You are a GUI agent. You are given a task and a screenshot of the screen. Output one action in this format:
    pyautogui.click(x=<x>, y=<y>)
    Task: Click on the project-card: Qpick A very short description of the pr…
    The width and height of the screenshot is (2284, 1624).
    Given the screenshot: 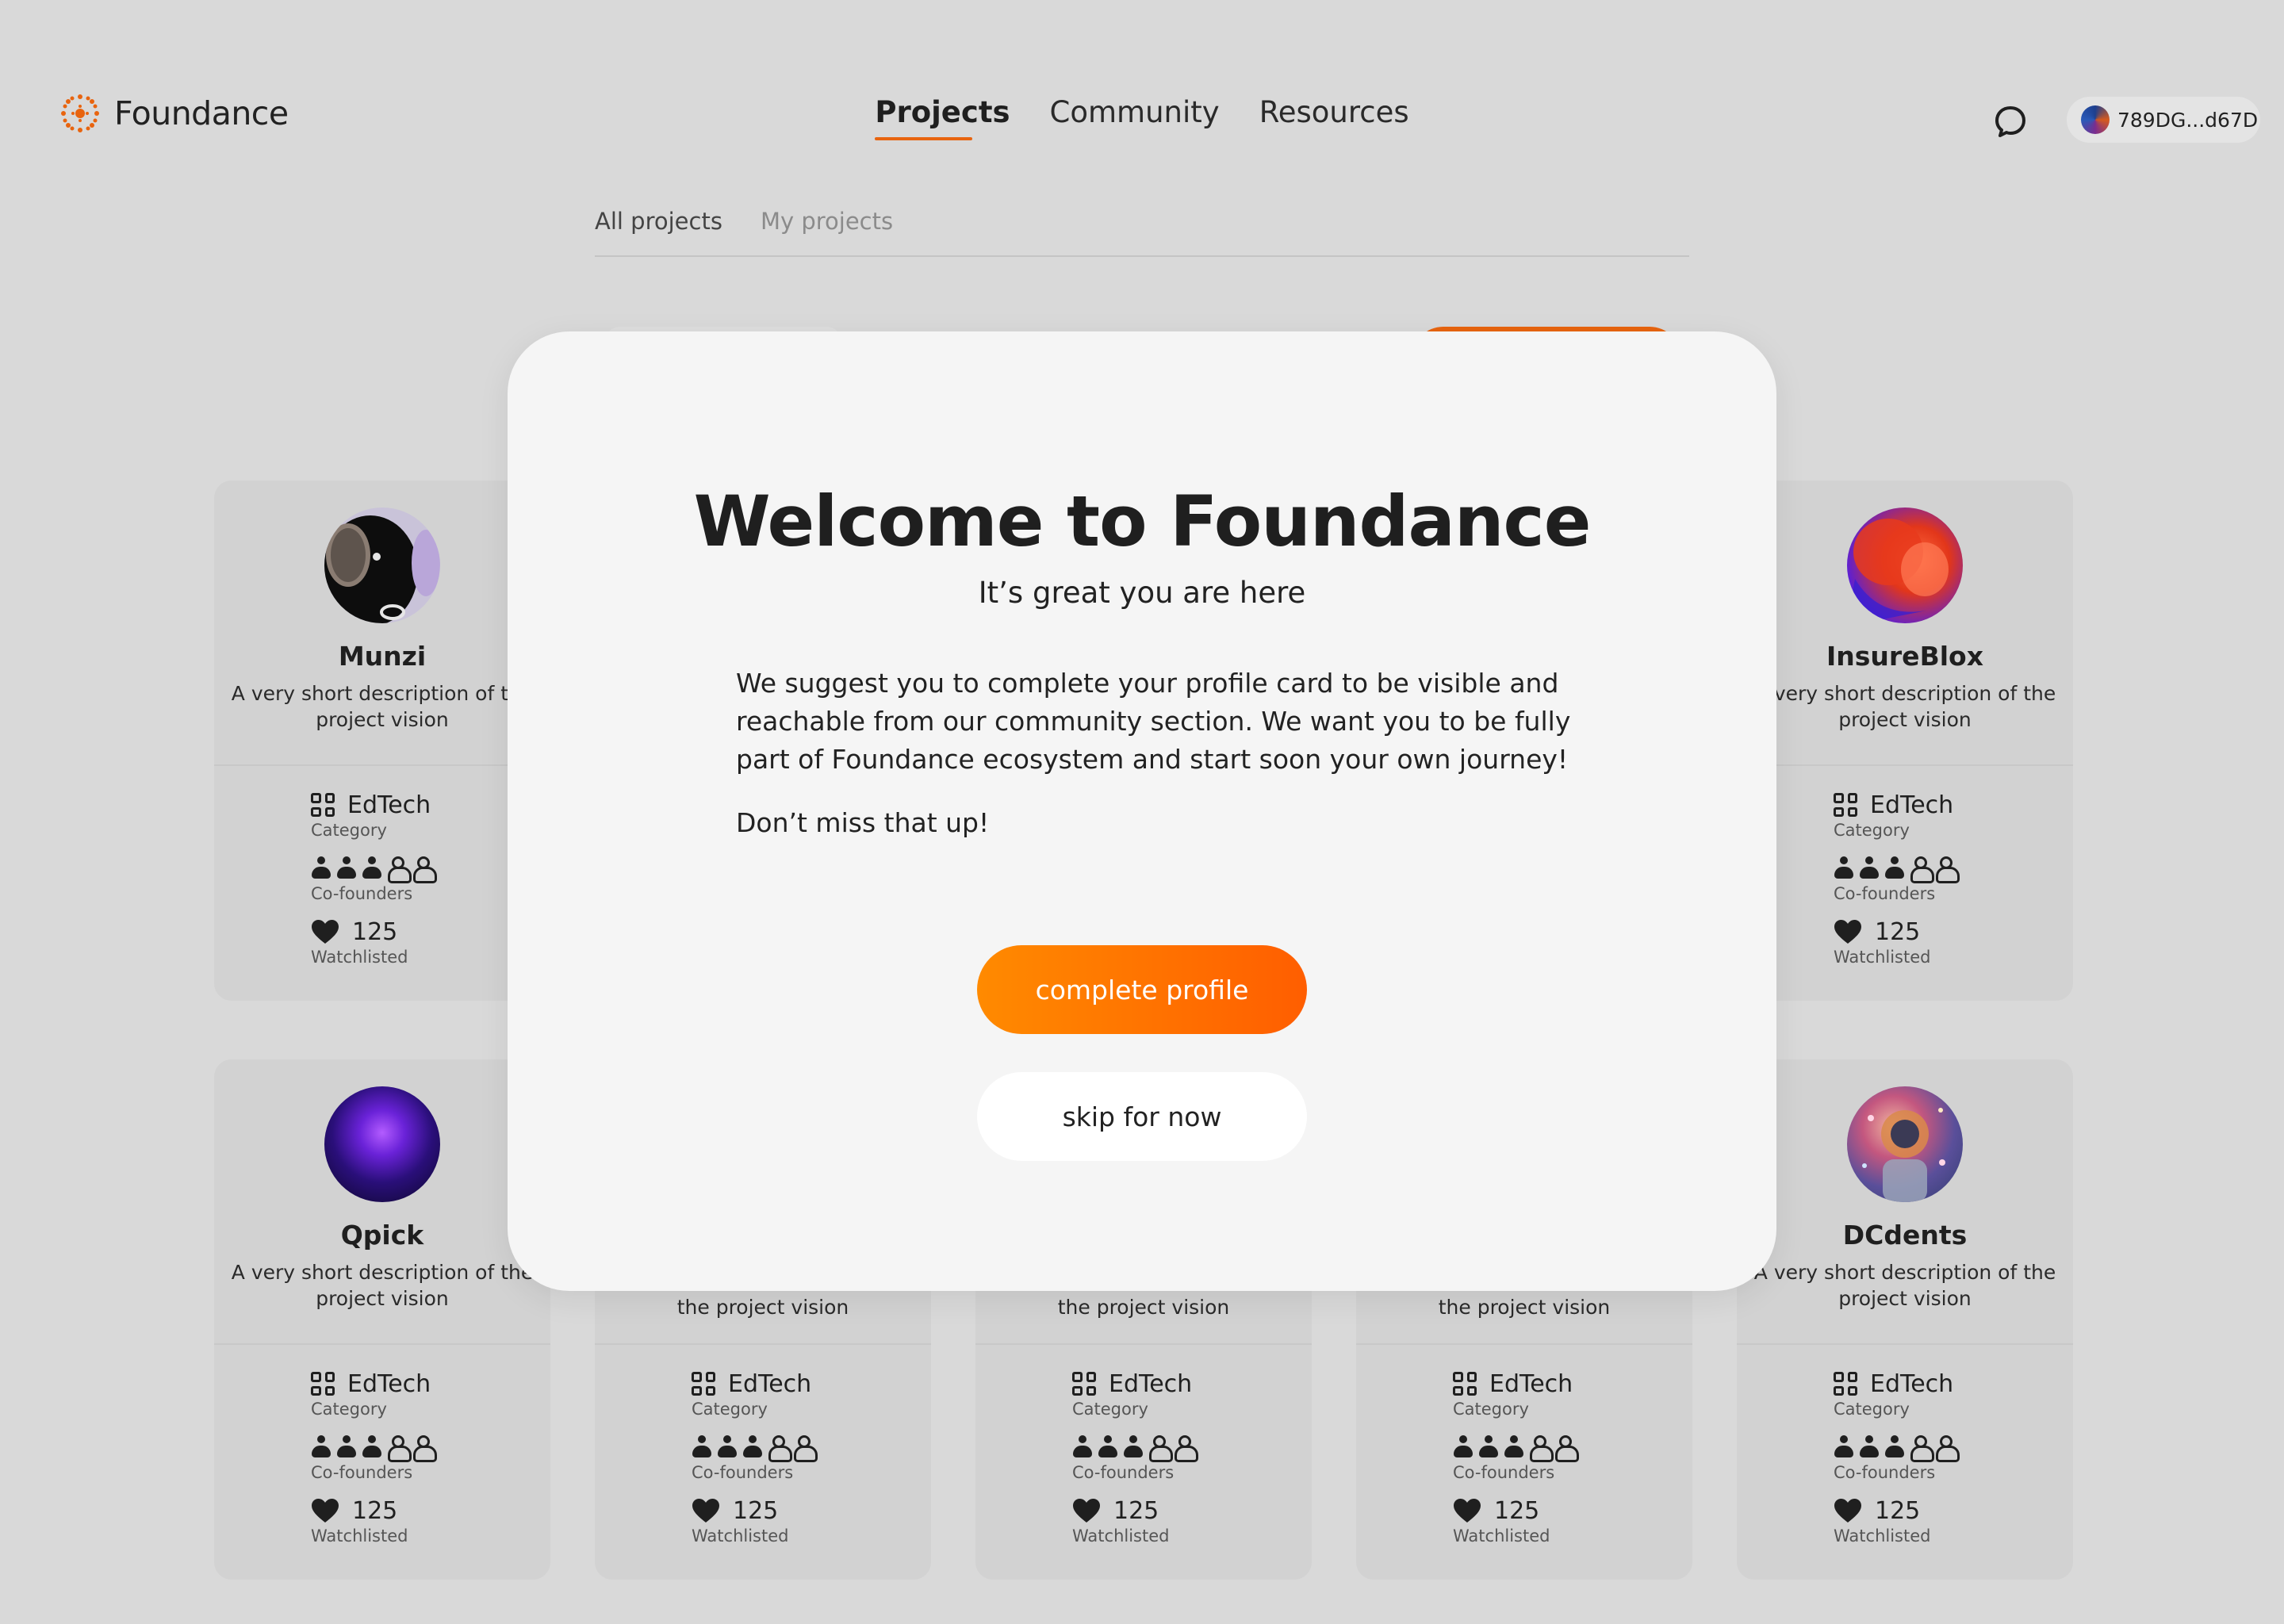 What is the action you would take?
    pyautogui.click(x=382, y=1319)
    